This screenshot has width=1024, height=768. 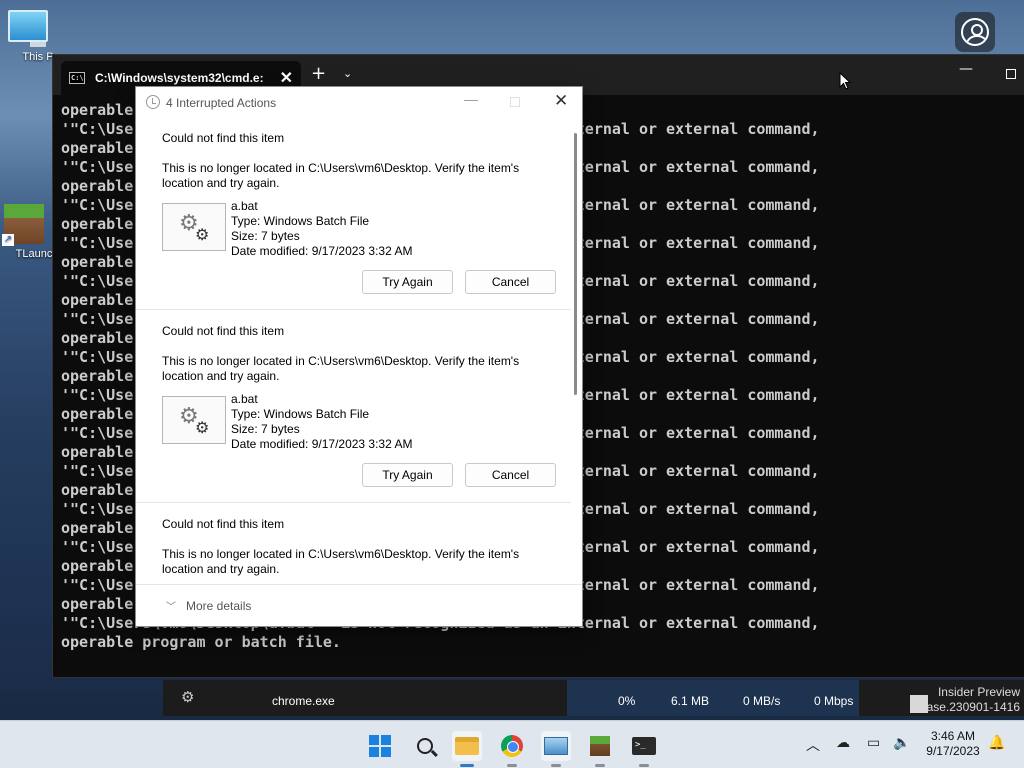 I want to click on monitor-icon, so click(x=38, y=28).